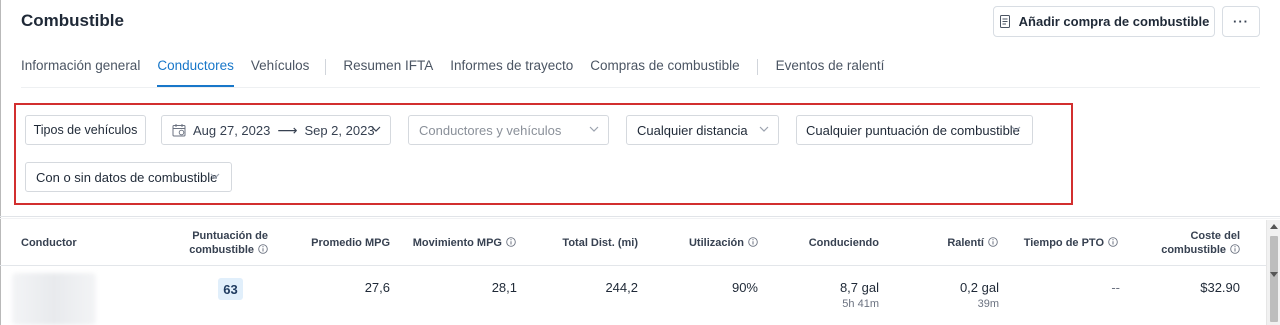 Image resolution: width=1280 pixels, height=325 pixels. I want to click on col-idle: Ralentí, so click(949, 243).